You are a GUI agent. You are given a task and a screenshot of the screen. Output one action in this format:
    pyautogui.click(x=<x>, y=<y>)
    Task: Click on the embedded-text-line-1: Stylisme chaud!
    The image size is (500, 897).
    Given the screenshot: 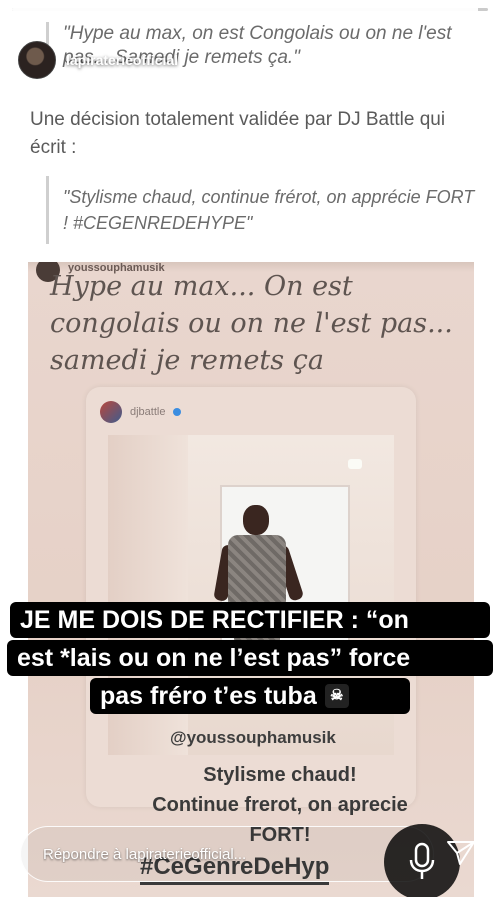 What is the action you would take?
    pyautogui.click(x=280, y=775)
    